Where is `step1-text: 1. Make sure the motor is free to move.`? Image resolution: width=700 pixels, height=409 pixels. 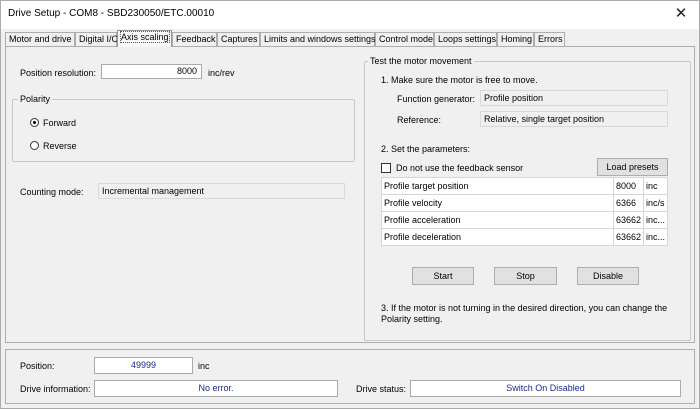 step1-text: 1. Make sure the motor is free to move. is located at coordinates (459, 80).